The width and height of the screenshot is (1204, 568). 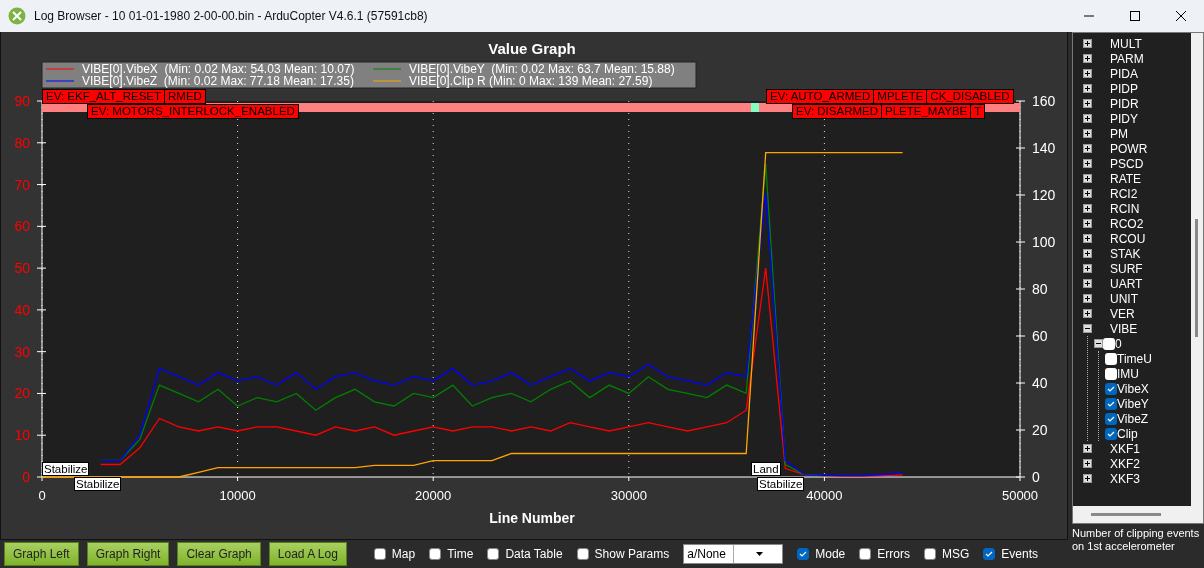 I want to click on tree-item: VIBE, so click(x=1124, y=328).